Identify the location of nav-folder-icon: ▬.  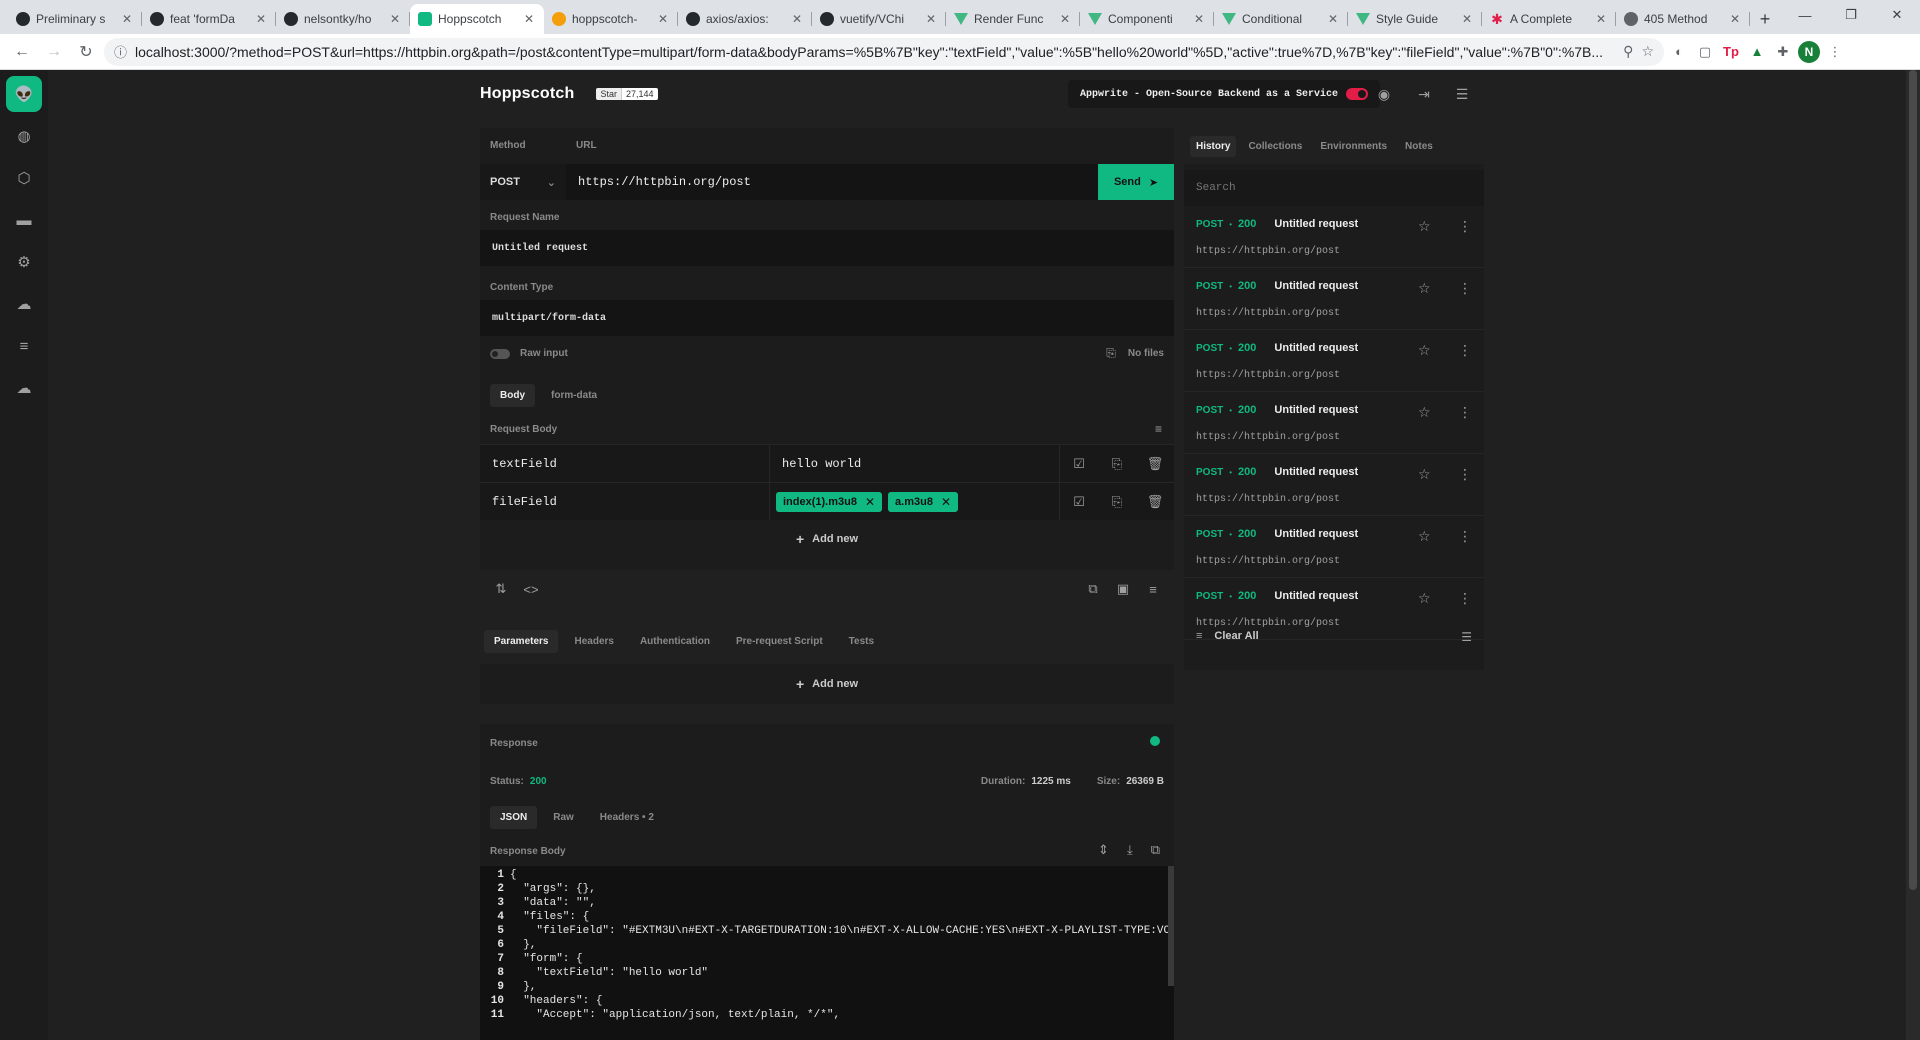
(24, 220).